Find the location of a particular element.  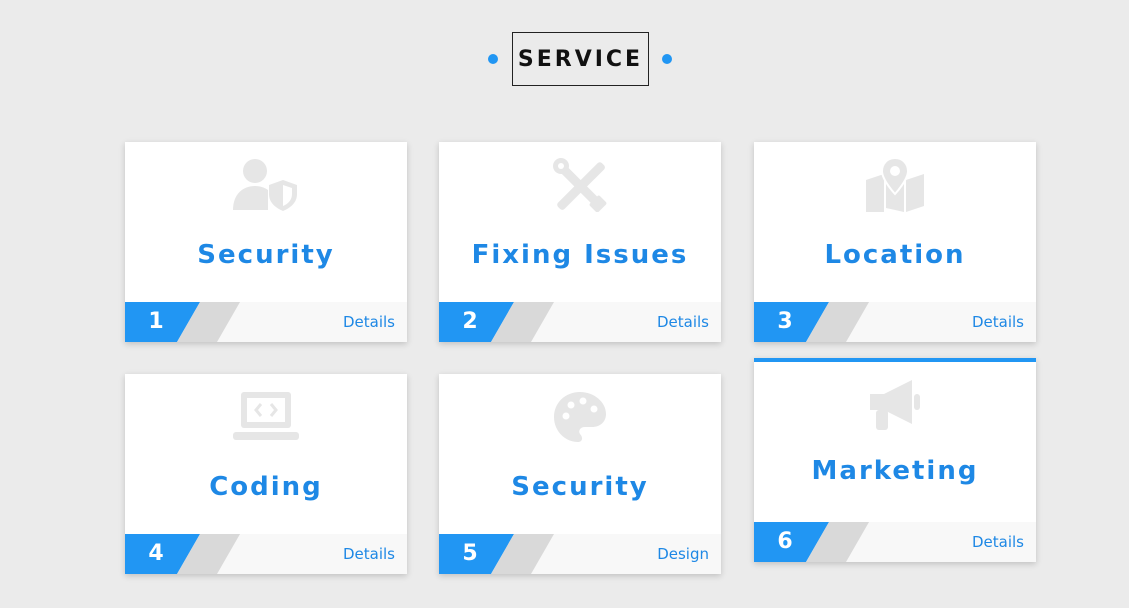

service-card-coding: Coding 4 Details is located at coordinates (266, 474).